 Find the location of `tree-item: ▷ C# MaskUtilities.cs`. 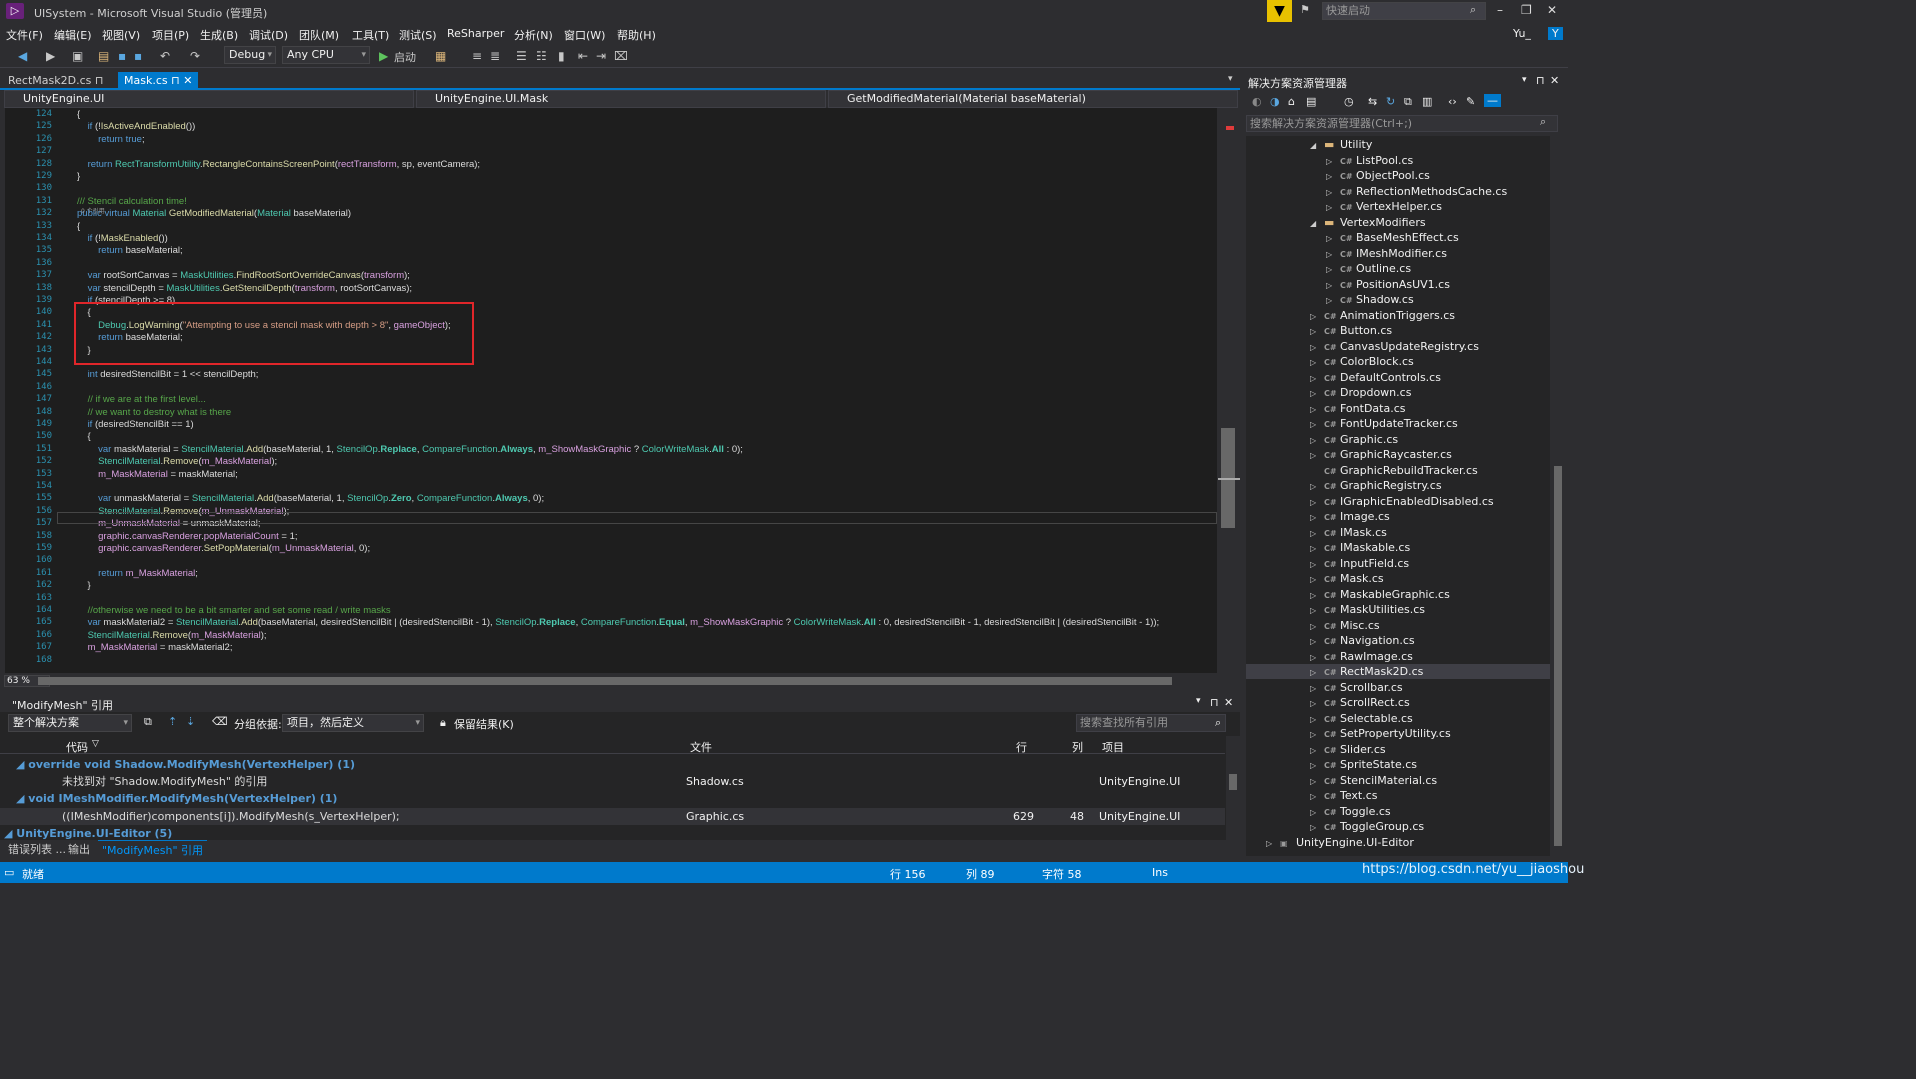

tree-item: ▷ C# MaskUtilities.cs is located at coordinates (1398, 609).